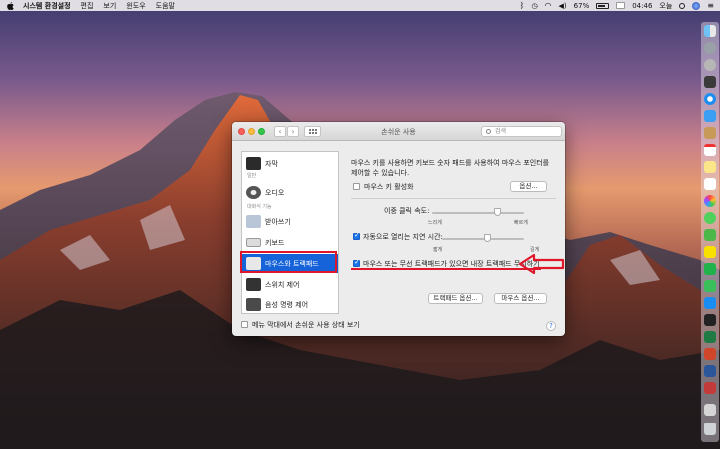  Describe the element at coordinates (710, 252) in the screenshot. I see `kakaotalk-icon` at that location.